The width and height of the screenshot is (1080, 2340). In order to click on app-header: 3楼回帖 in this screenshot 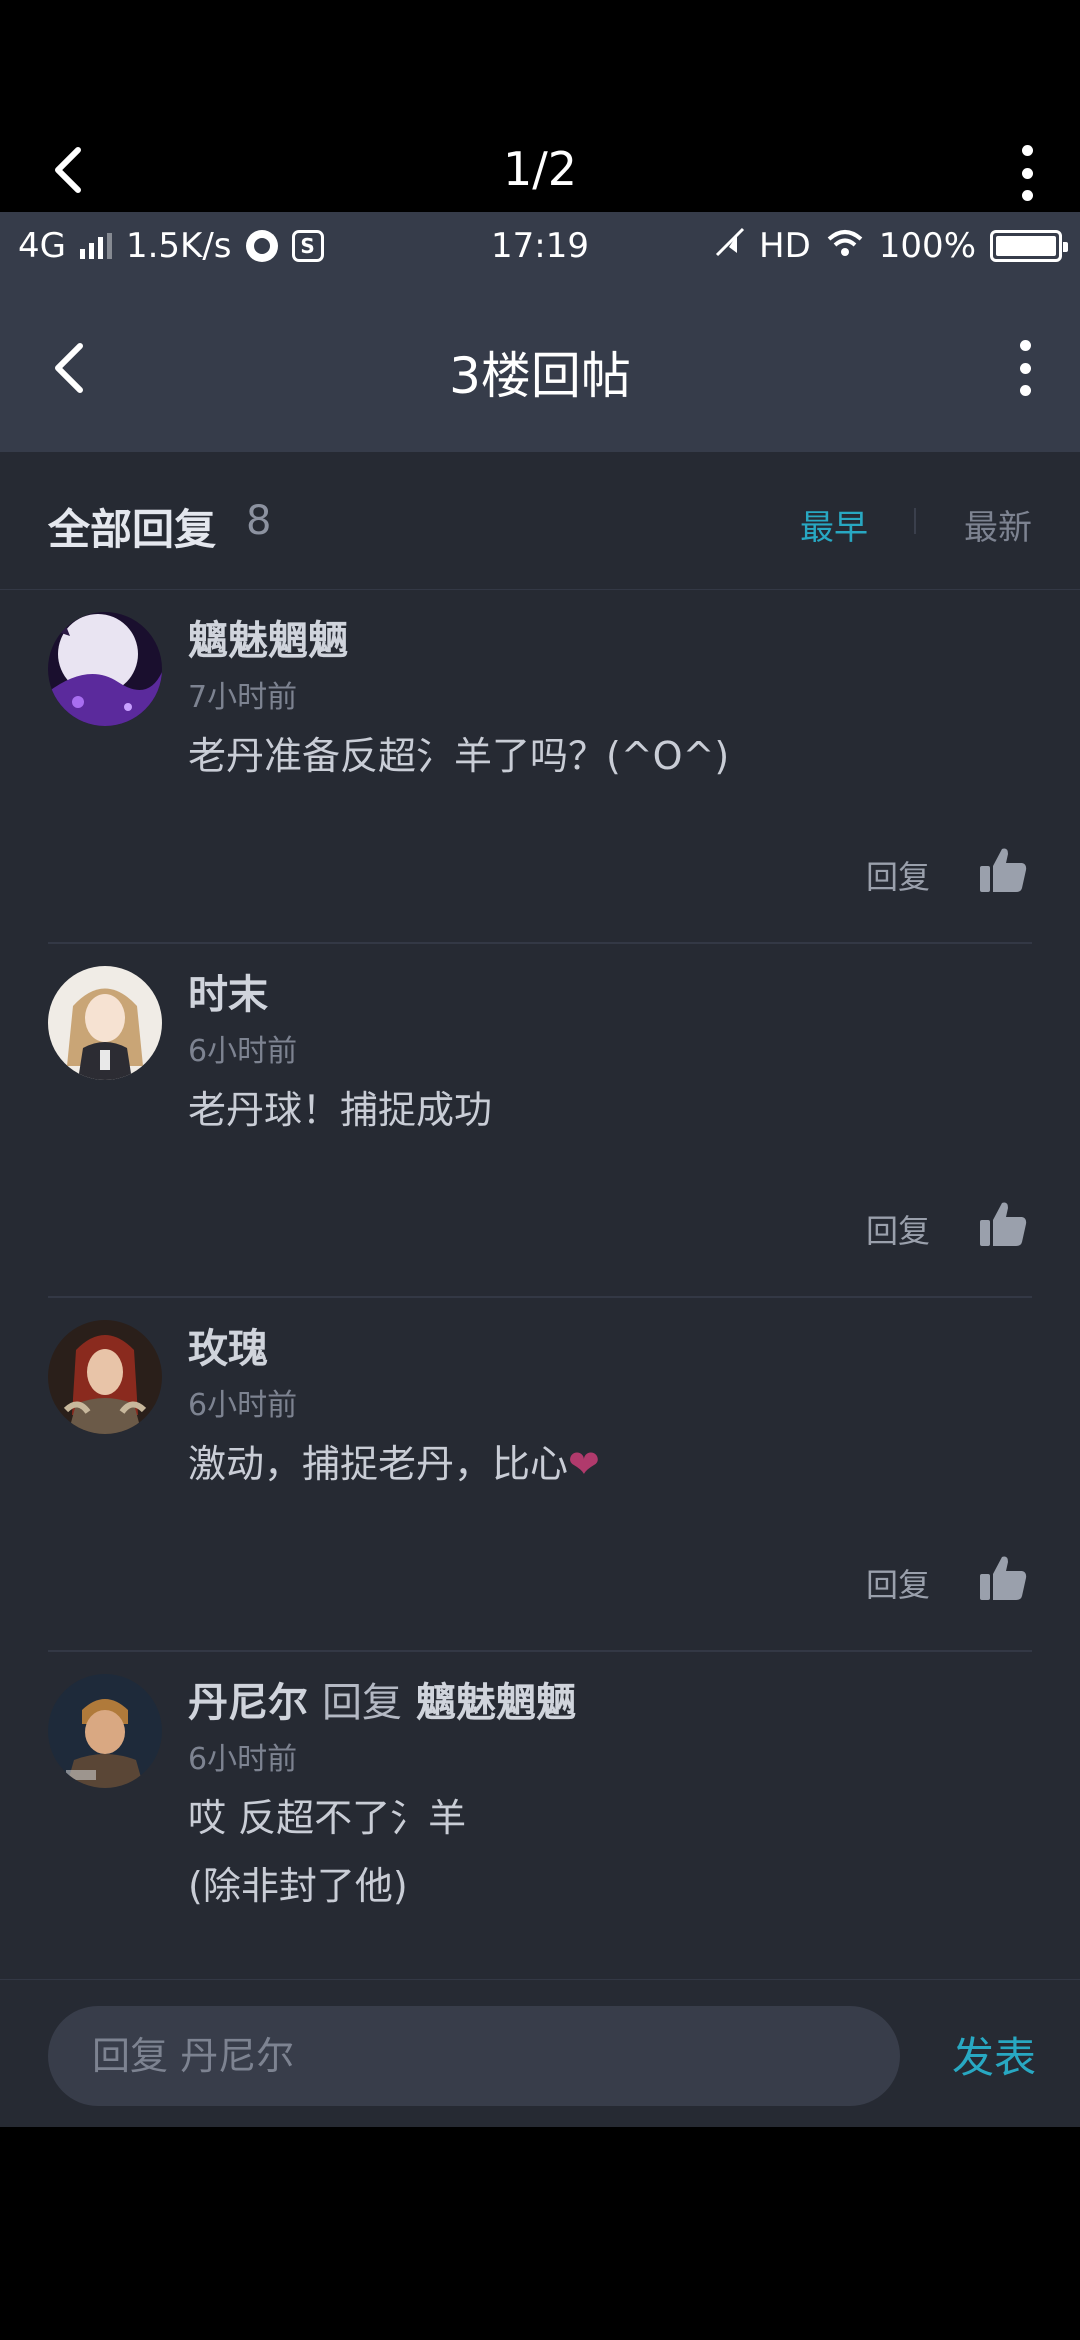, I will do `click(540, 368)`.